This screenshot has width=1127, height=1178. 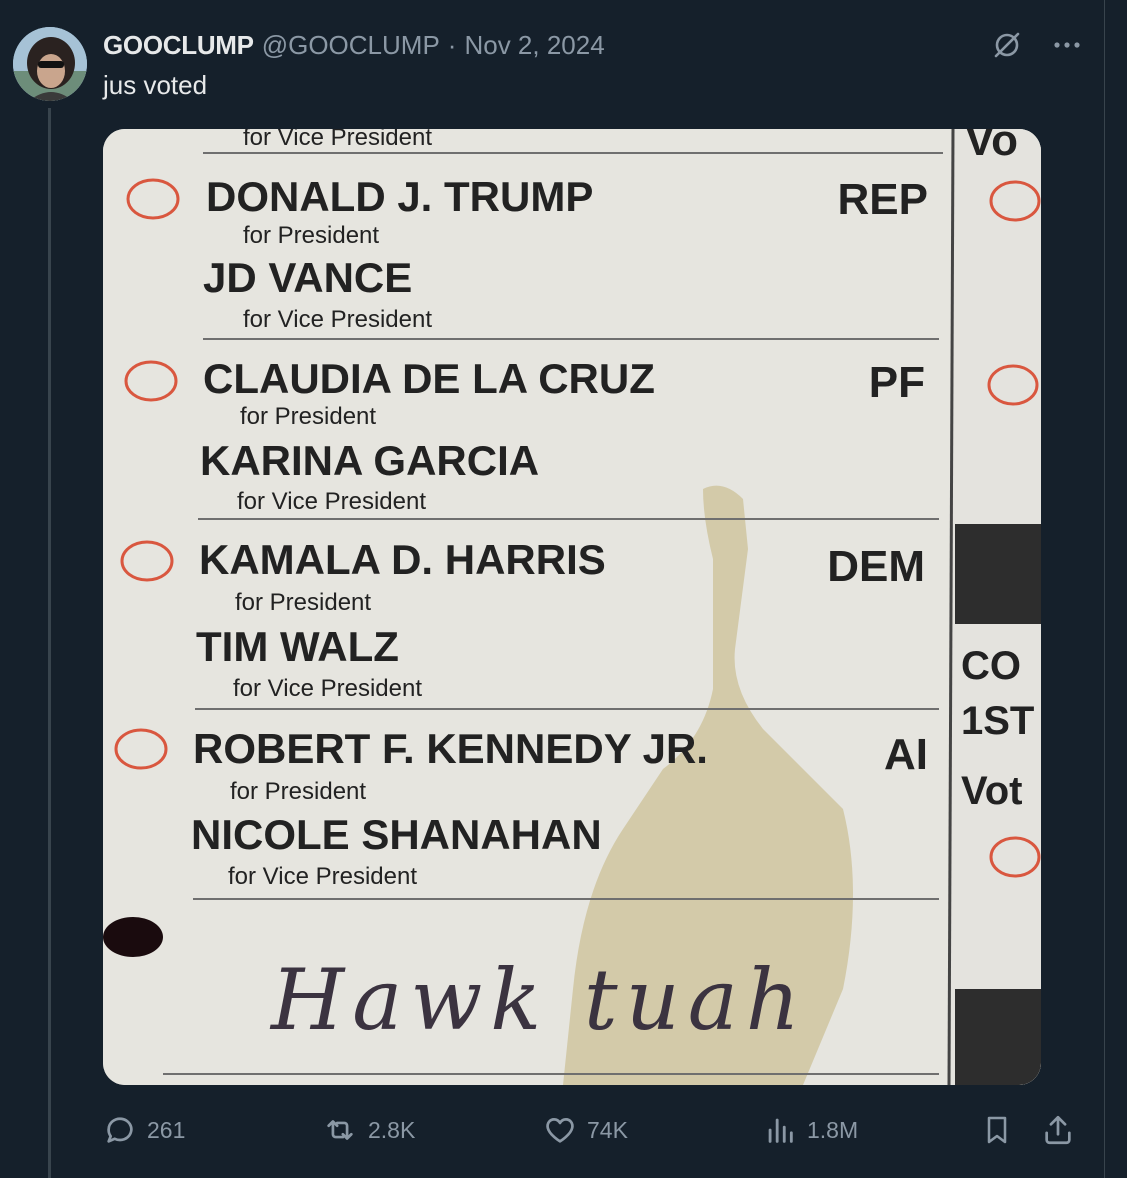 What do you see at coordinates (450, 748) in the screenshot?
I see `candidate-4-president: ROBERT F. KENNEDY JR.` at bounding box center [450, 748].